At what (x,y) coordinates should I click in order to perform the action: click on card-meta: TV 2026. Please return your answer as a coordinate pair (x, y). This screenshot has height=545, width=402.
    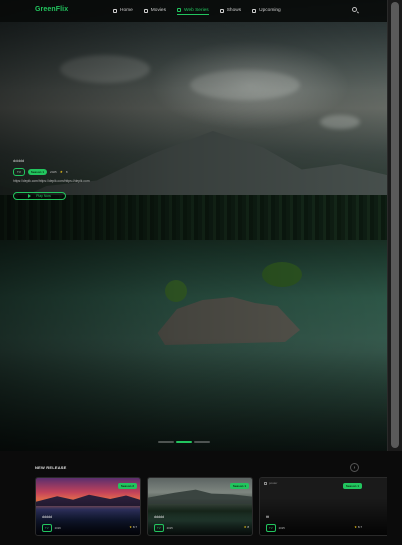
    Looking at the image, I should click on (51, 528).